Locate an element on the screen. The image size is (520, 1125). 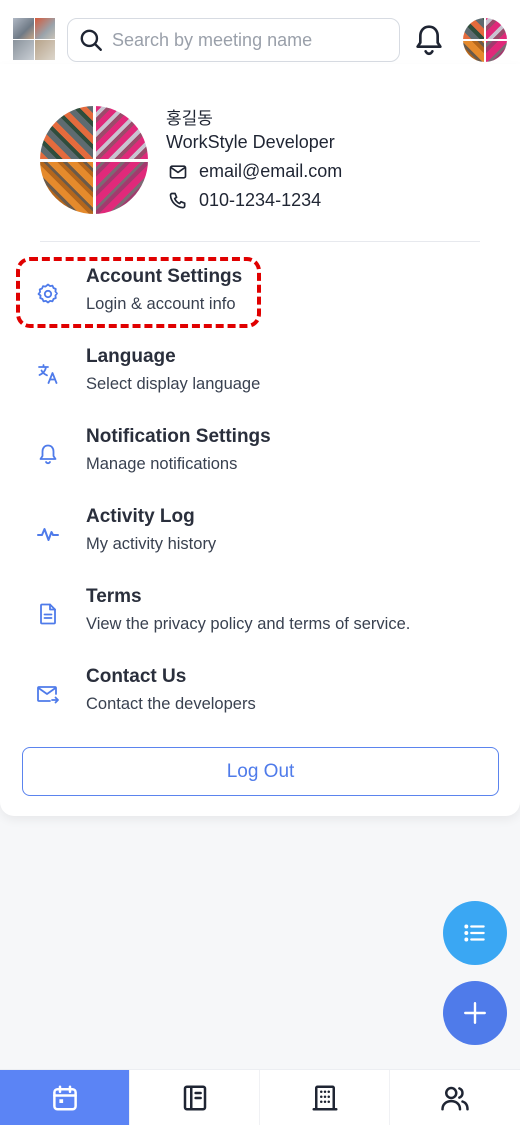
building-icon is located at coordinates (324, 1098).